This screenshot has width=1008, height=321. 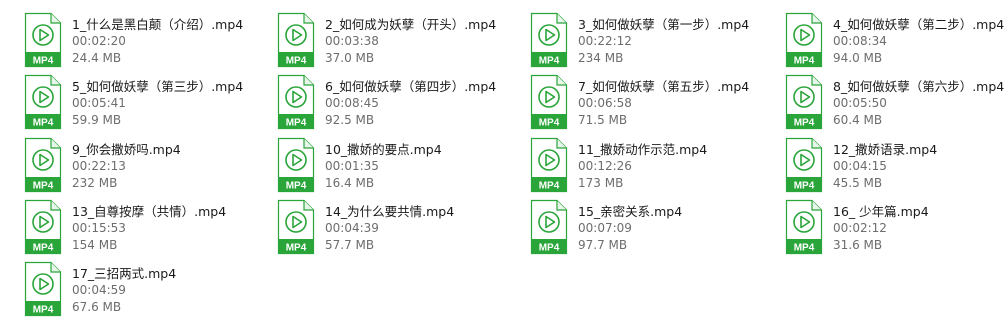 What do you see at coordinates (352, 228) in the screenshot?
I see `file-duration: 00:04:39` at bounding box center [352, 228].